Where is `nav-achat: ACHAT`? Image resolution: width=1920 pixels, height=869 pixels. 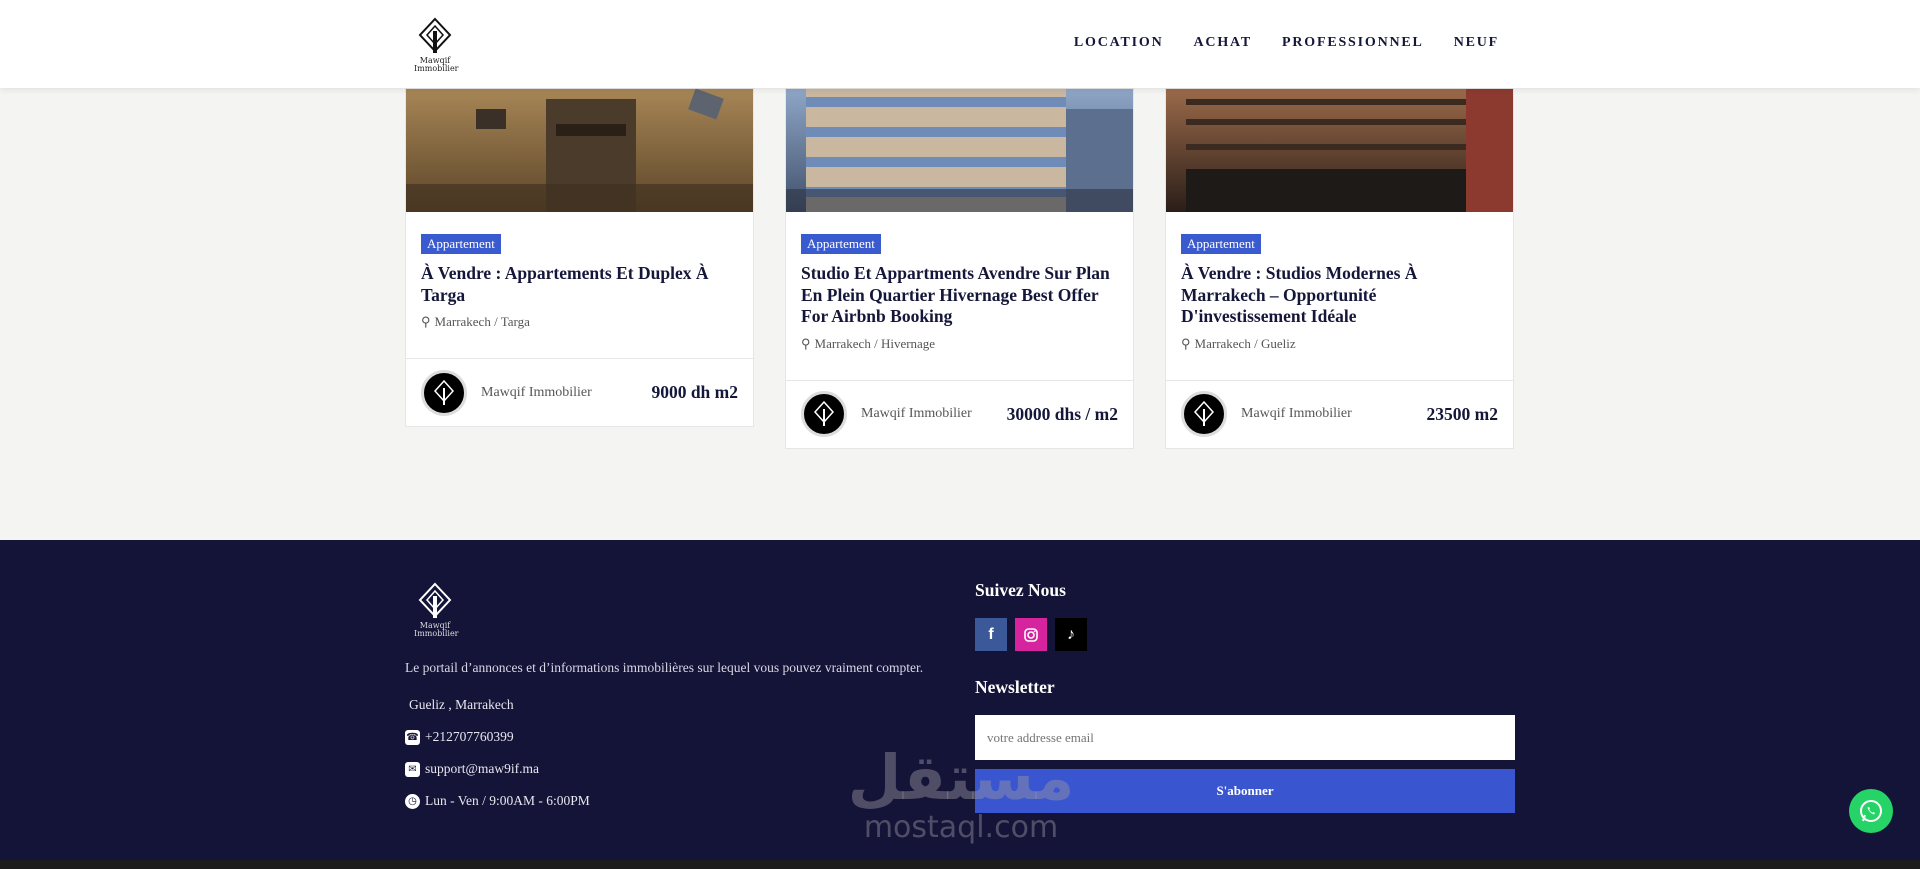 nav-achat: ACHAT is located at coordinates (1223, 43).